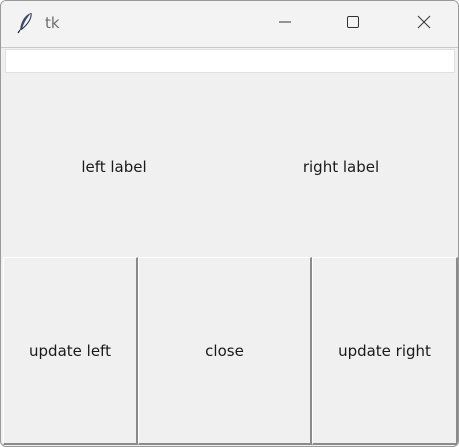 This screenshot has width=459, height=447. I want to click on title-bar: tk, so click(229, 24).